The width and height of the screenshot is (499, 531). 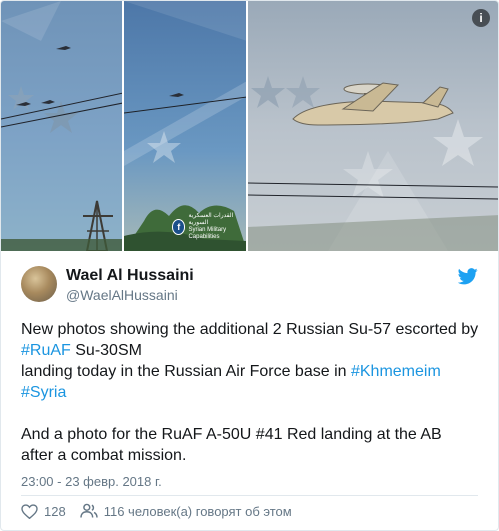 What do you see at coordinates (88, 510) in the screenshot?
I see `people-icon` at bounding box center [88, 510].